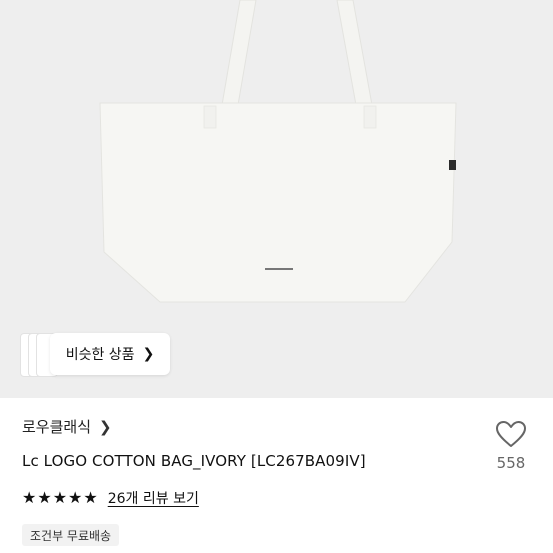  I want to click on similar-products-label: 비슷한 상품, so click(100, 355).